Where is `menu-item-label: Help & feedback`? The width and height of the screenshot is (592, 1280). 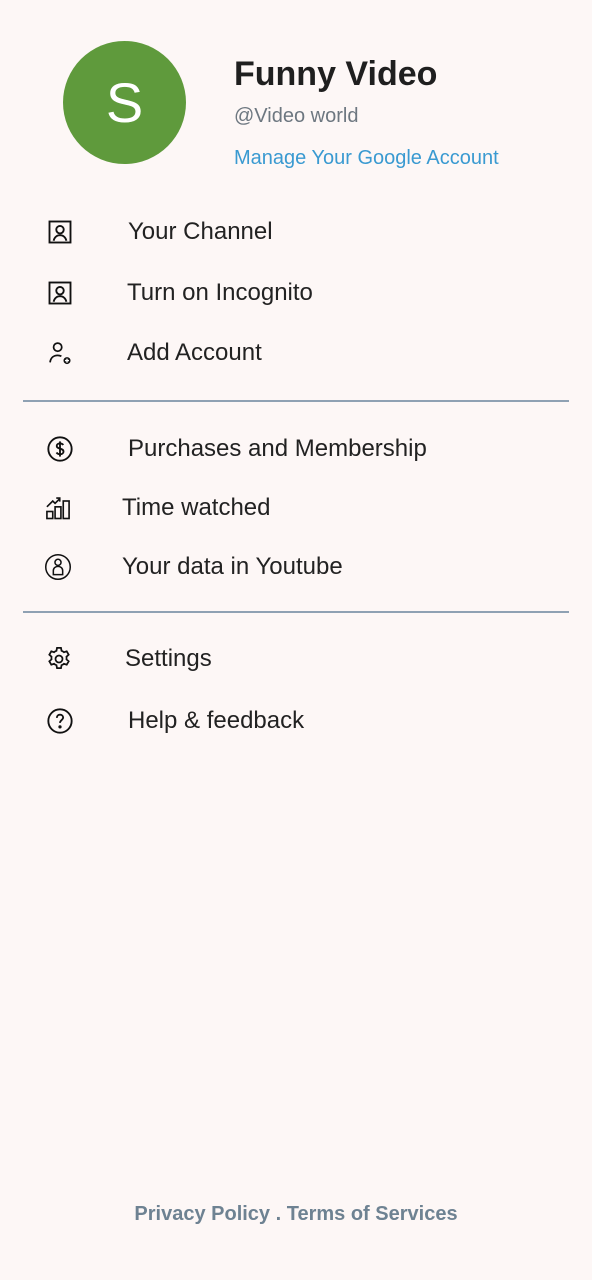 menu-item-label: Help & feedback is located at coordinates (216, 720).